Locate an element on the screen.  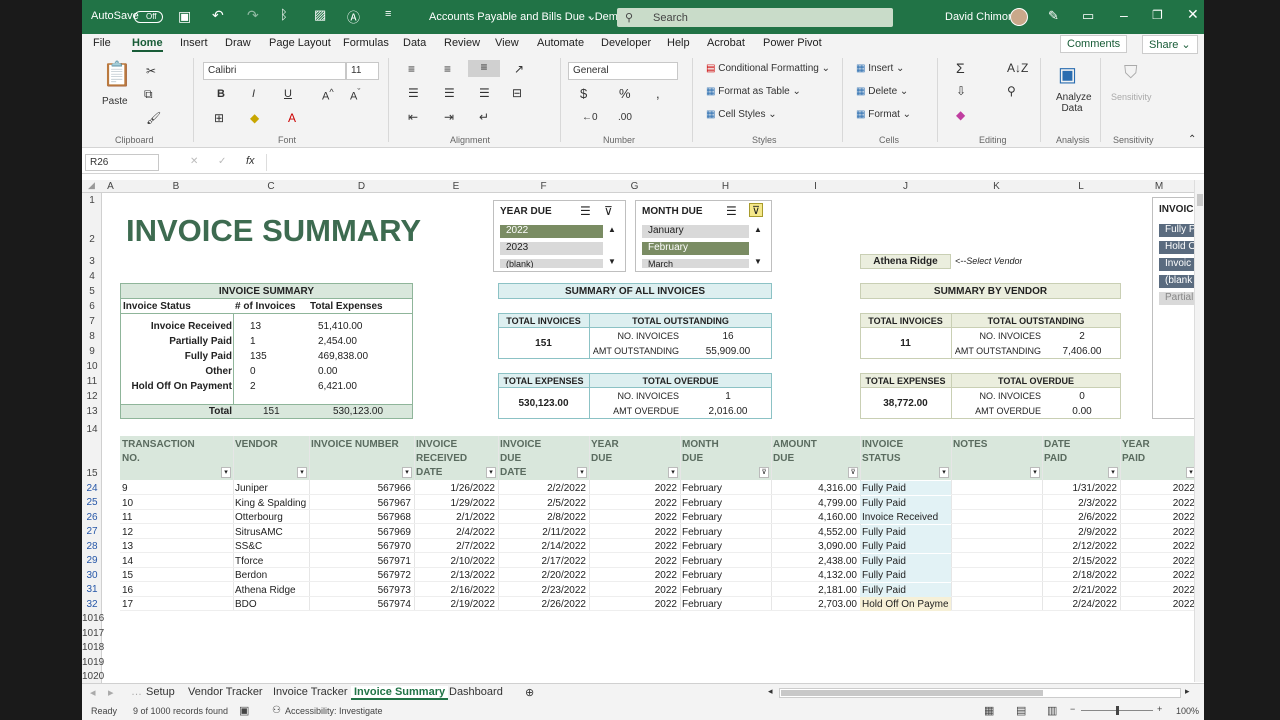
table-cell: 4,552.00 is located at coordinates (815, 532).